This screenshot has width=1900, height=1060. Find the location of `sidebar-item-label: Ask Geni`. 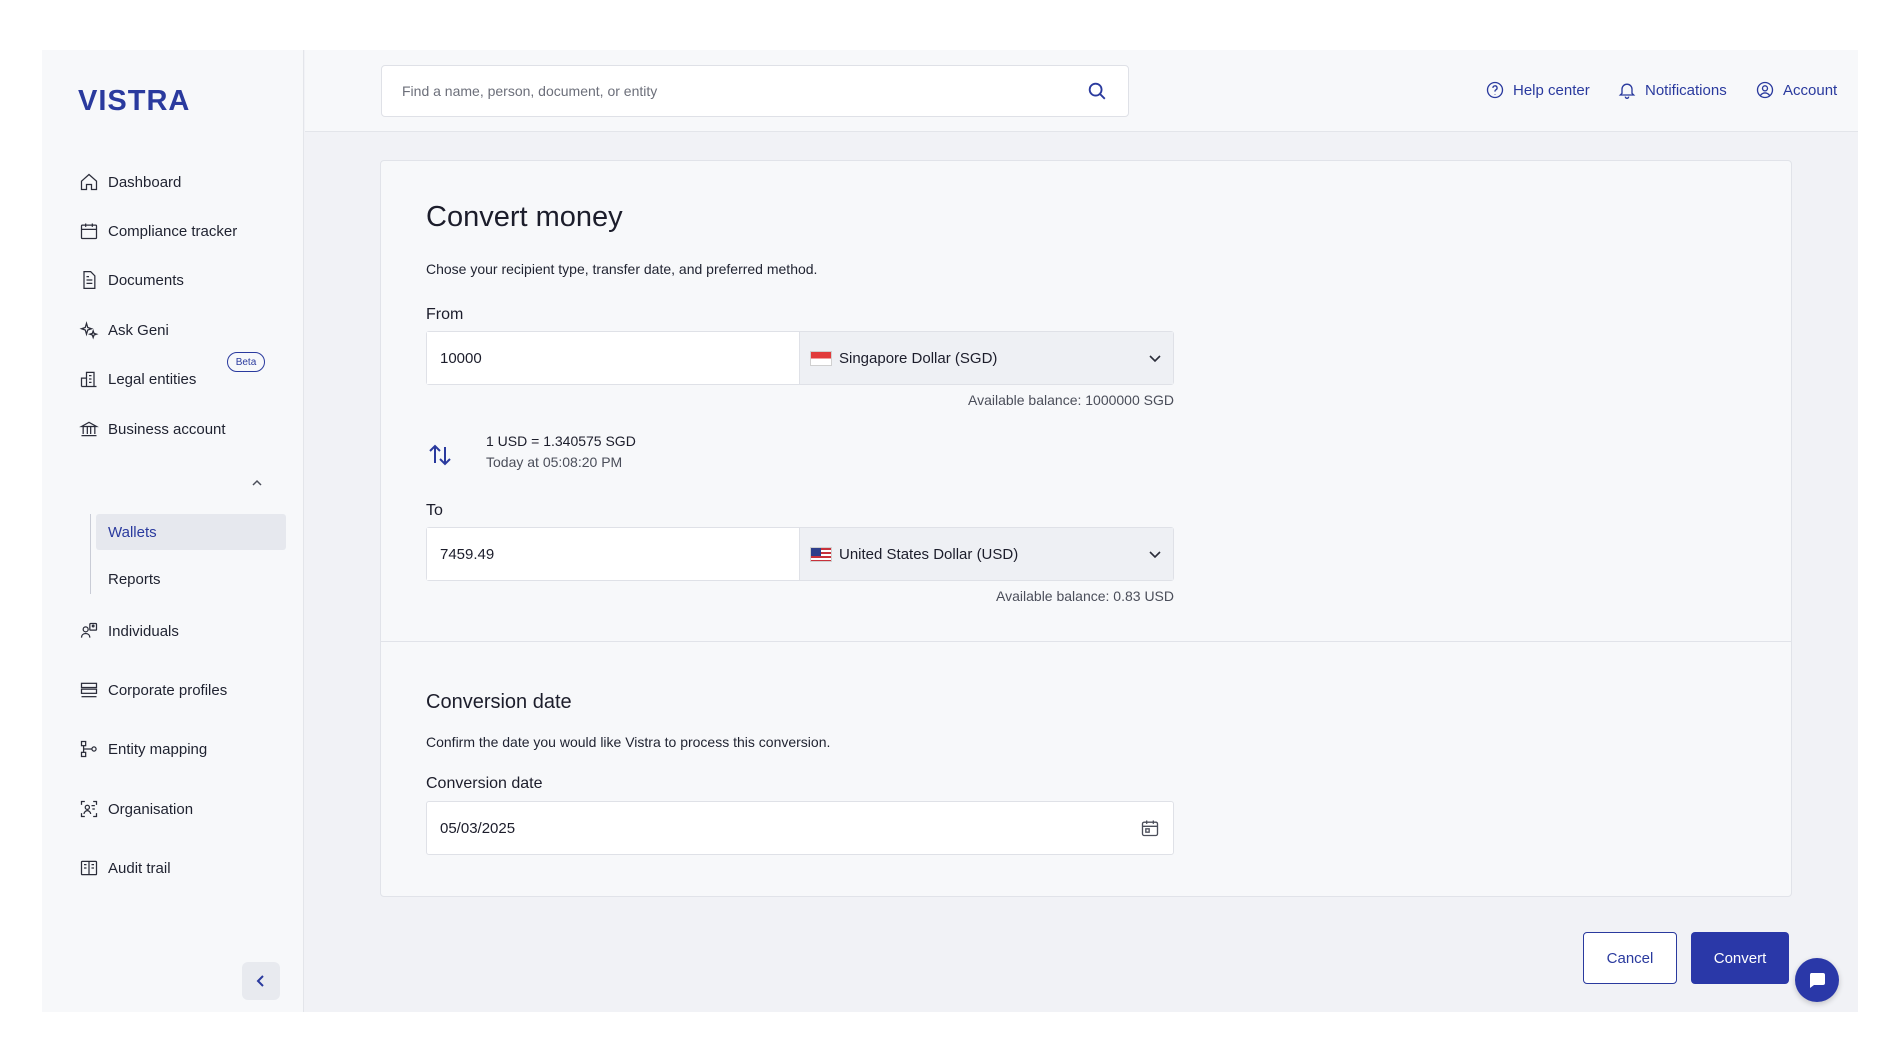

sidebar-item-label: Ask Geni is located at coordinates (138, 330).